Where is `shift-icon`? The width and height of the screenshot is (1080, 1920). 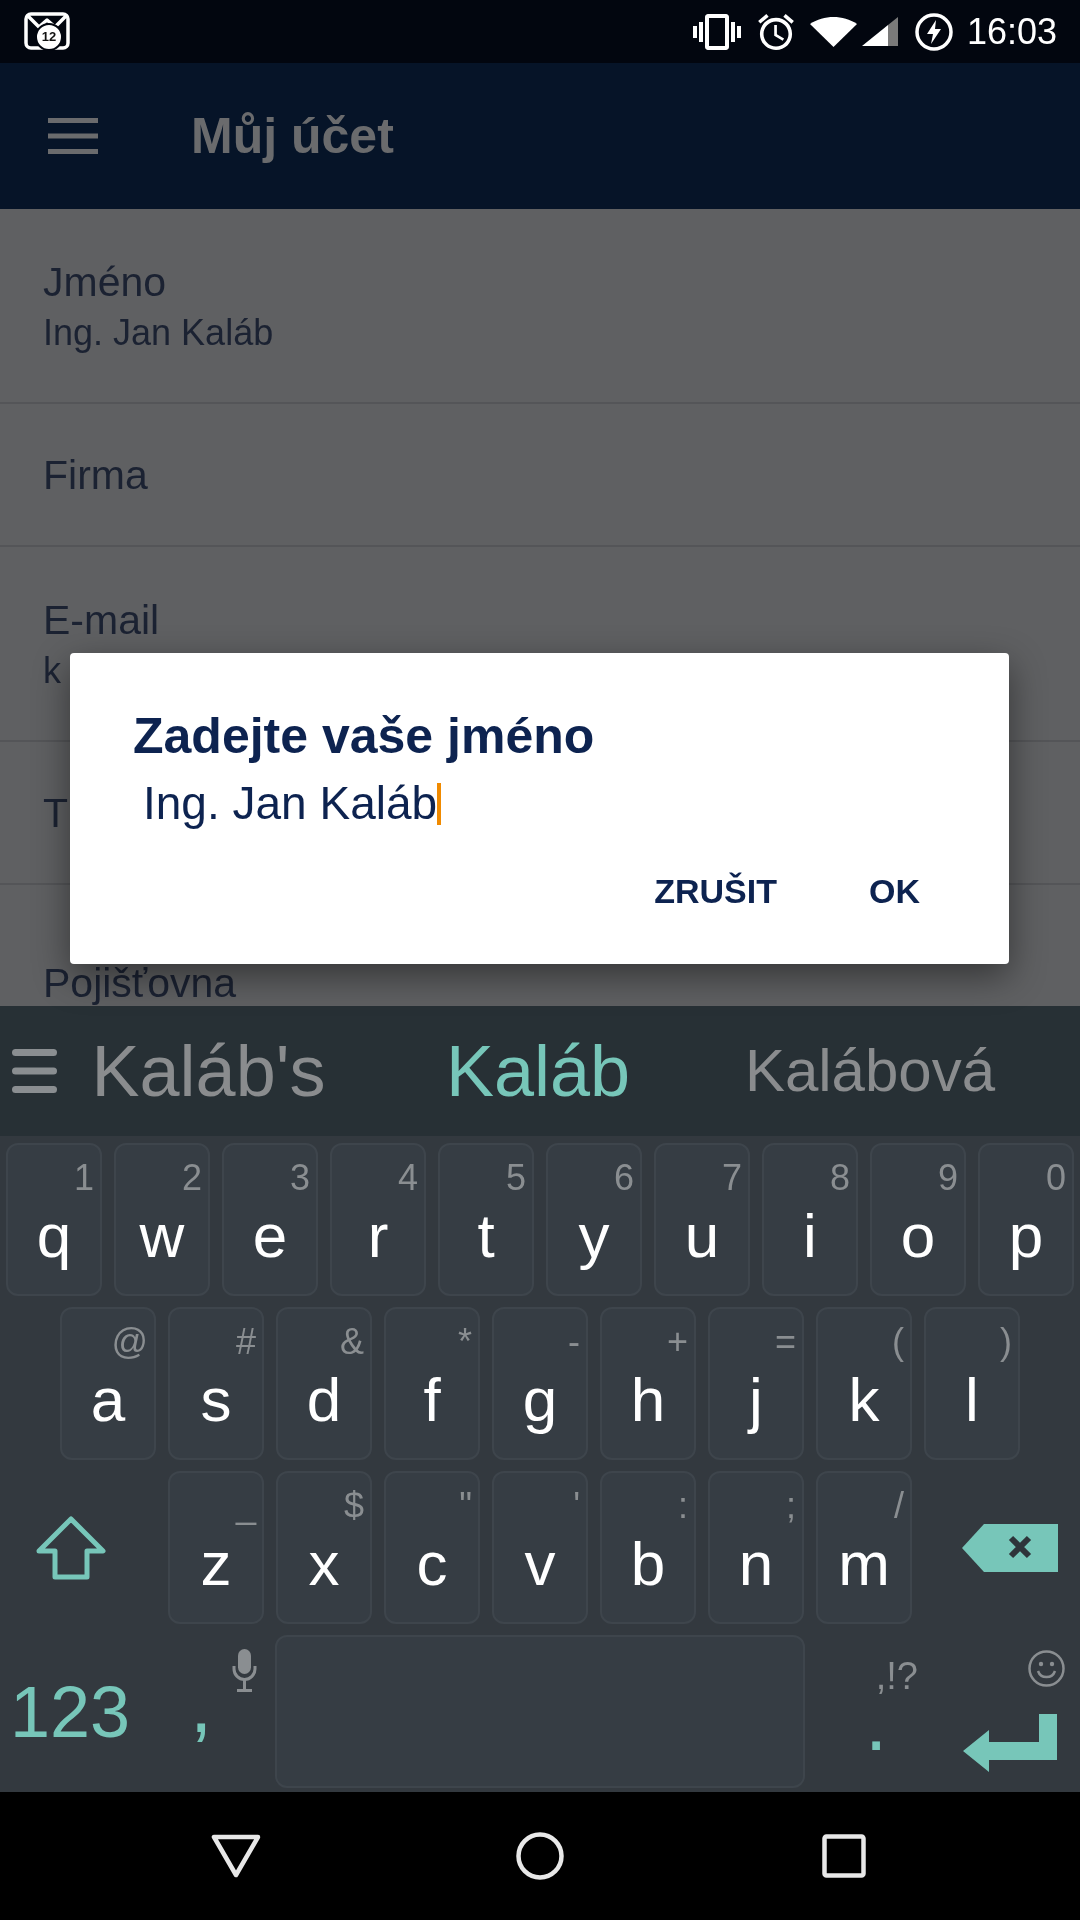
shift-icon is located at coordinates (71, 1547).